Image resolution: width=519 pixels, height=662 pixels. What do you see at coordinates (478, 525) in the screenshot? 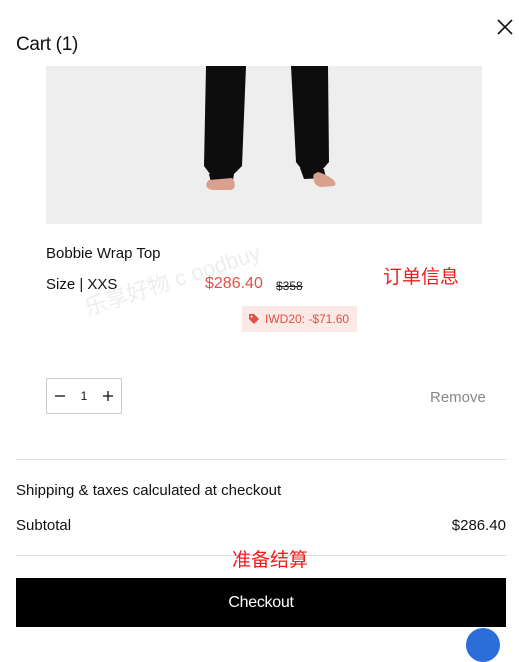
I see `subtotal-value: $286.40` at bounding box center [478, 525].